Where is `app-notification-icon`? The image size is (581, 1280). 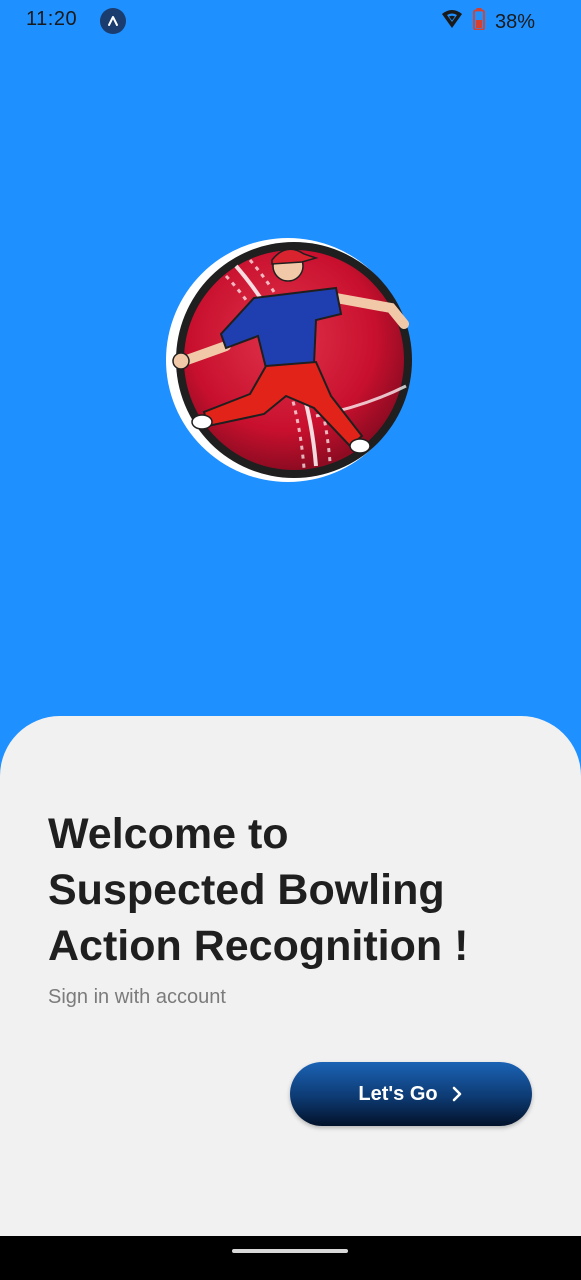
app-notification-icon is located at coordinates (113, 21).